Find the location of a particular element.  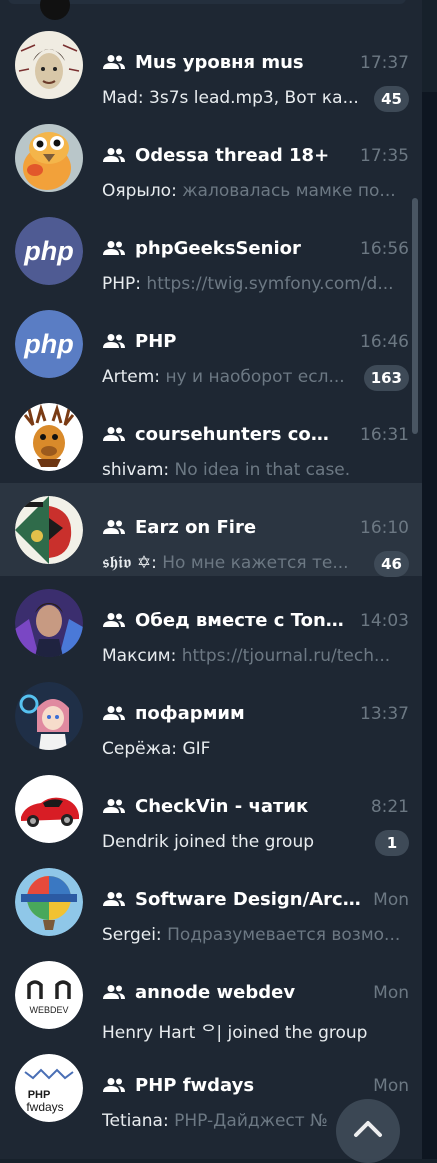

unread-badge: 163 is located at coordinates (386, 378).